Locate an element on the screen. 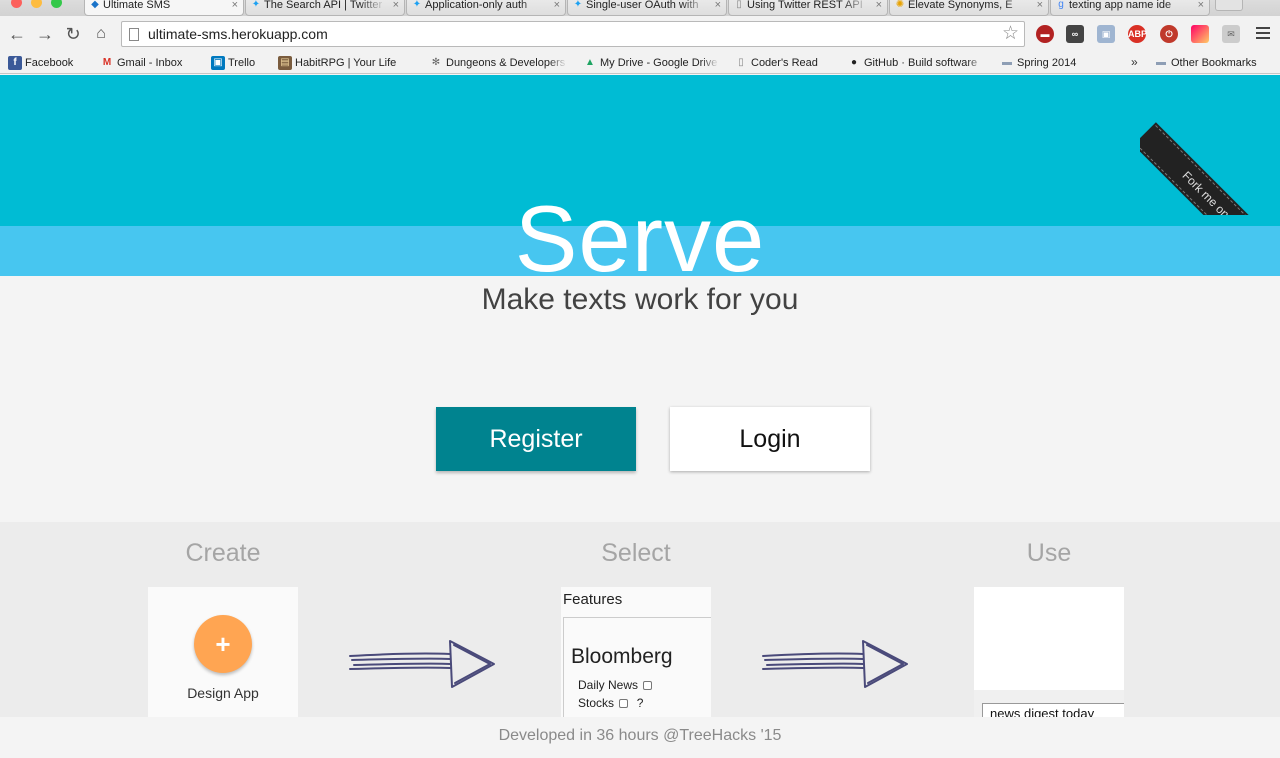 This screenshot has height=758, width=1280. bookmark-other-bookmarks: ▬ Other Bookmarks is located at coordinates (1216, 63).